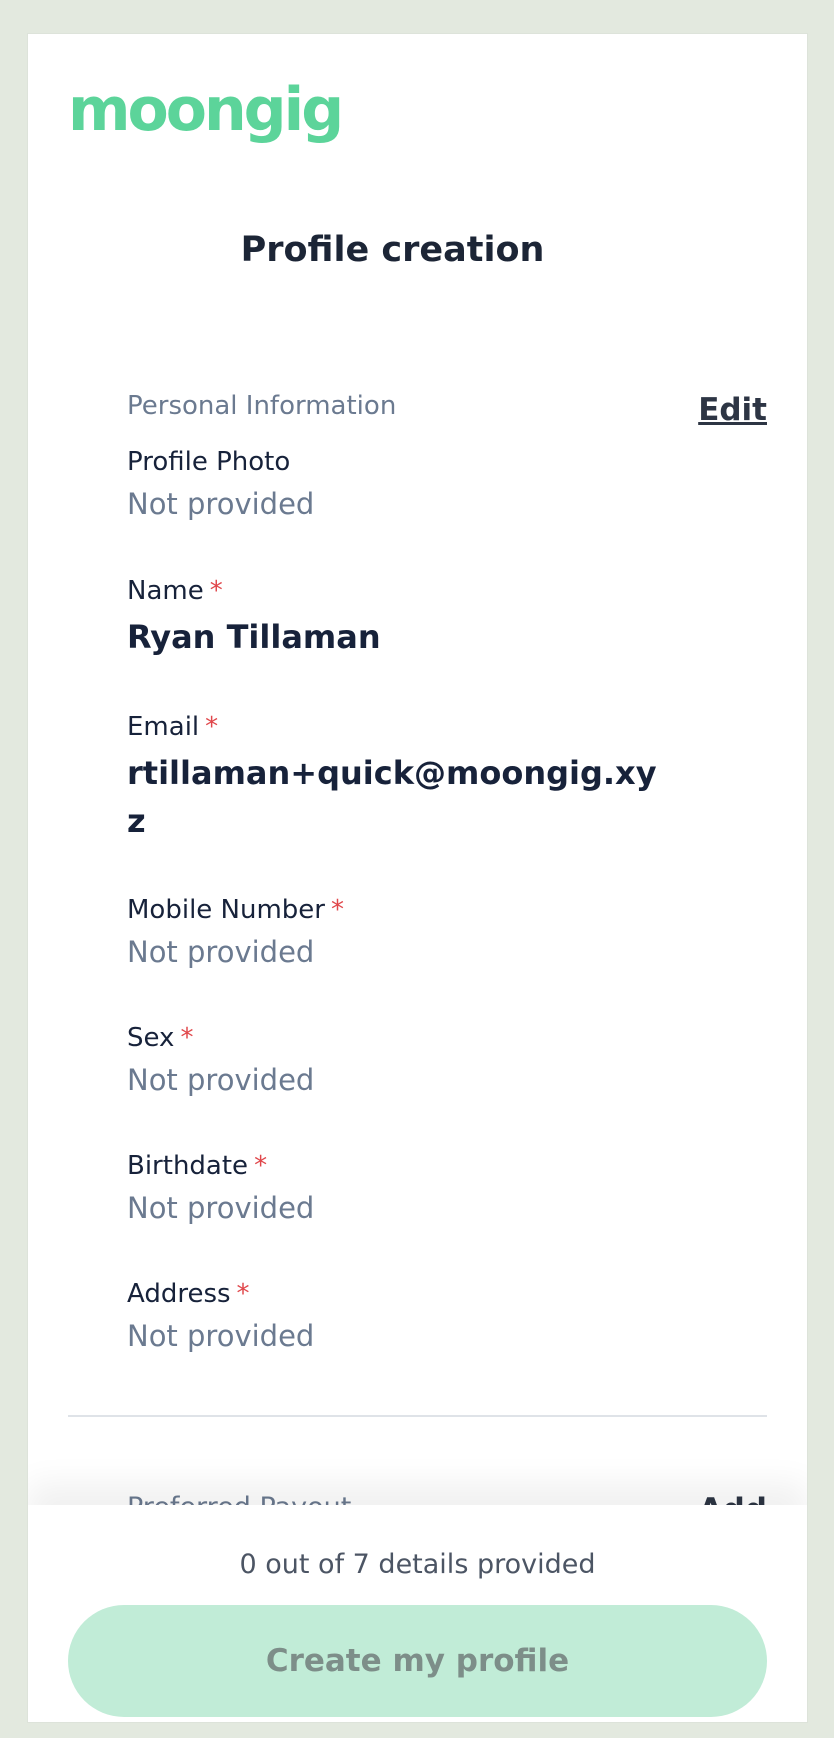 The height and width of the screenshot is (1738, 834). What do you see at coordinates (407, 617) in the screenshot?
I see `field-name: Name * Ryan Tillaman` at bounding box center [407, 617].